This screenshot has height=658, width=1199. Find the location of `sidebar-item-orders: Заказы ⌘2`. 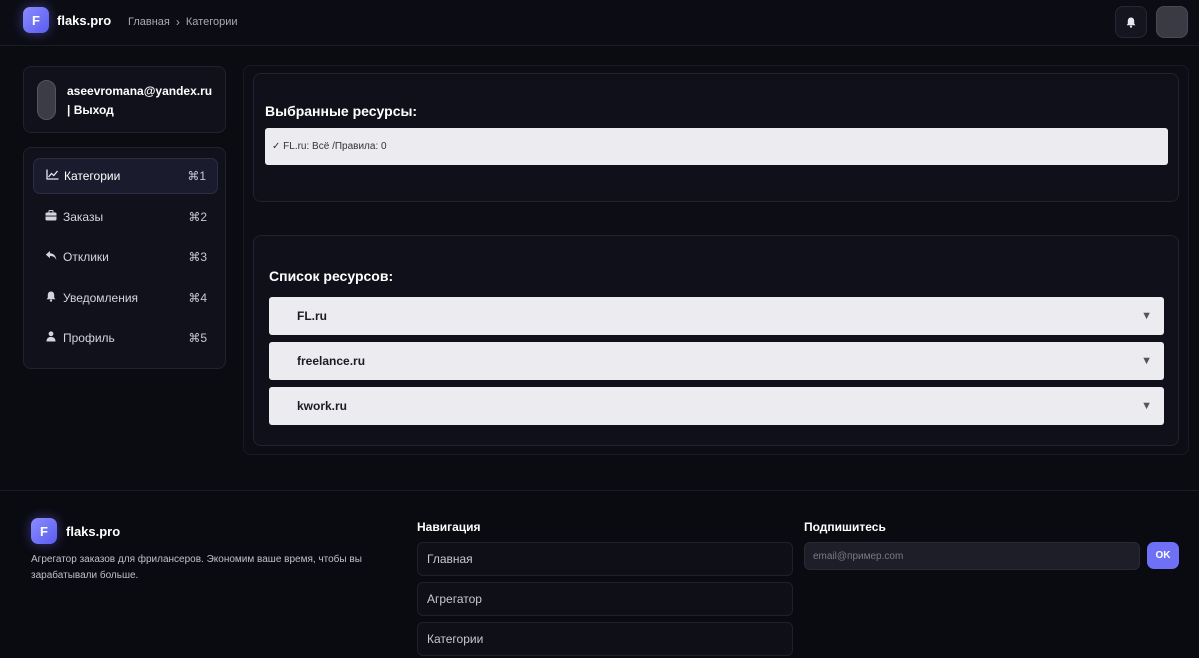

sidebar-item-orders: Заказы ⌘2 is located at coordinates (125, 217).